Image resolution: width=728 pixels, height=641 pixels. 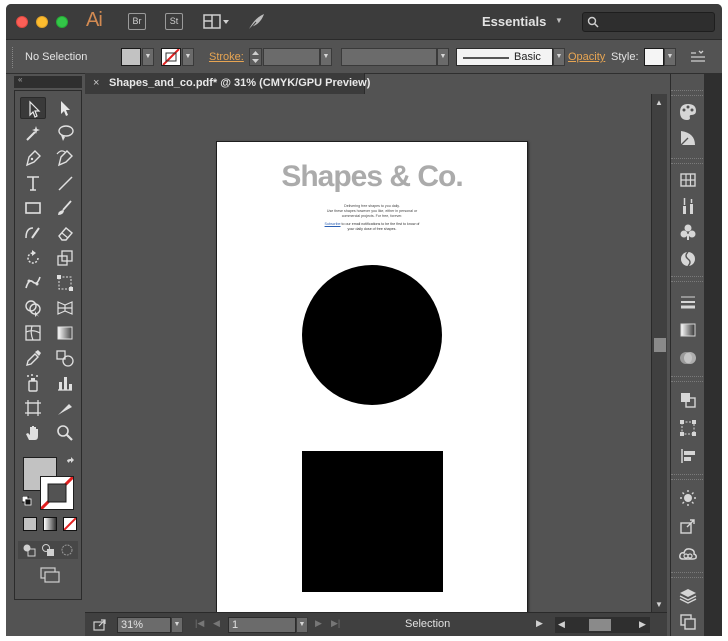 What do you see at coordinates (688, 258) in the screenshot?
I see `graphic-styles-icon` at bounding box center [688, 258].